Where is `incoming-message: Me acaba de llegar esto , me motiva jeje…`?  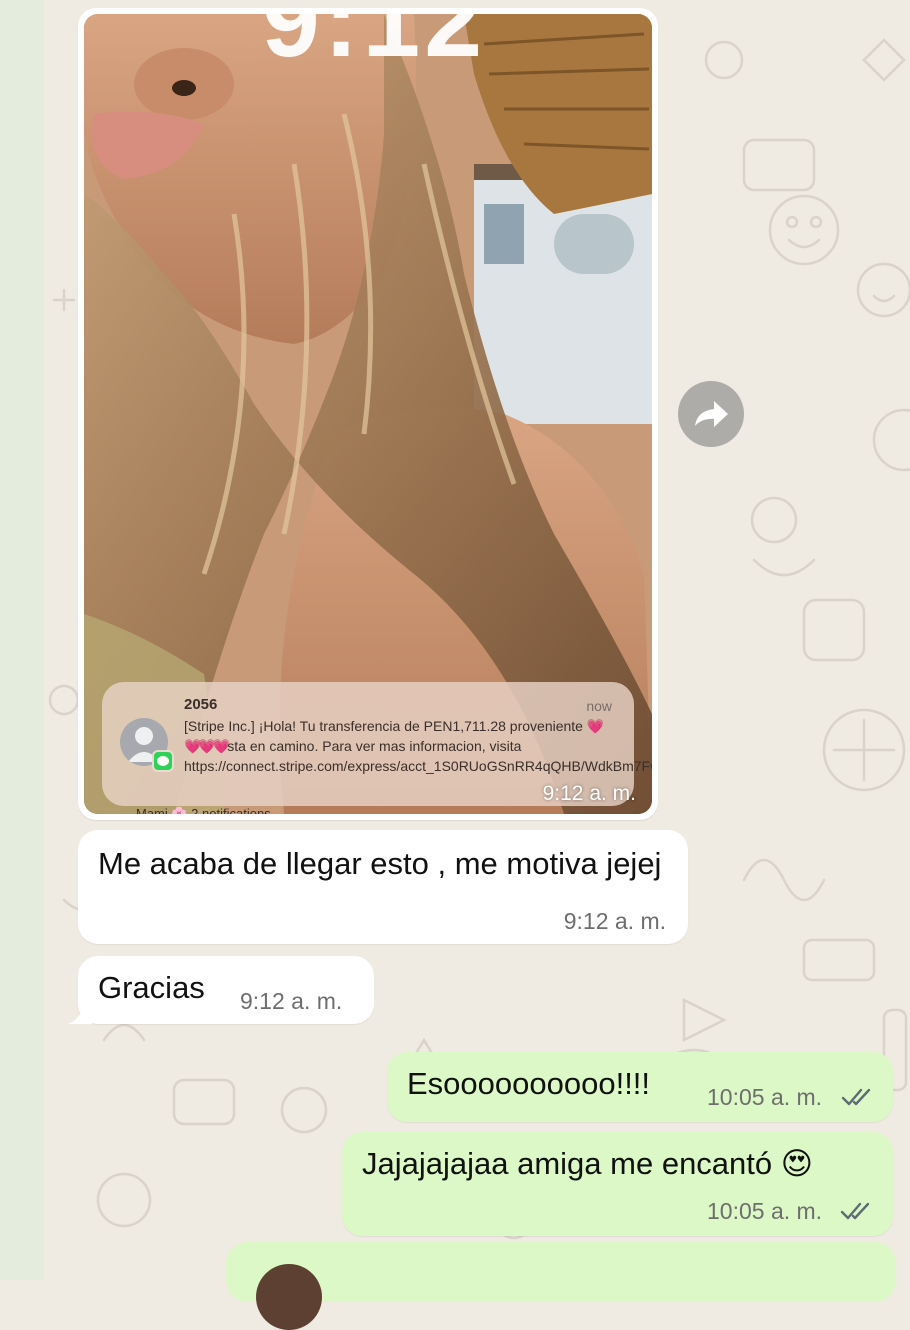 incoming-message: Me acaba de llegar esto , me motiva jeje… is located at coordinates (383, 887).